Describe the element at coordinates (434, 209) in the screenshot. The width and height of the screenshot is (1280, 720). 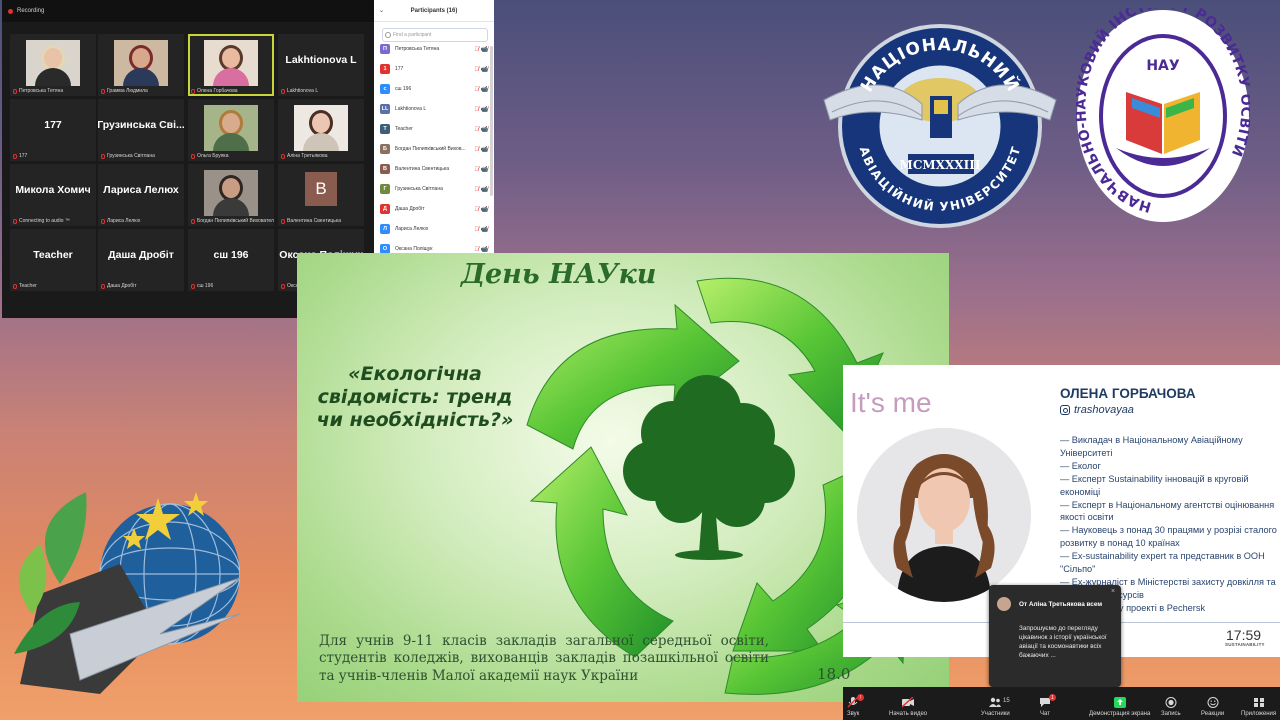
I see `participant-row: Д Даша Дробіт 🎙̸ 📹̸` at that location.